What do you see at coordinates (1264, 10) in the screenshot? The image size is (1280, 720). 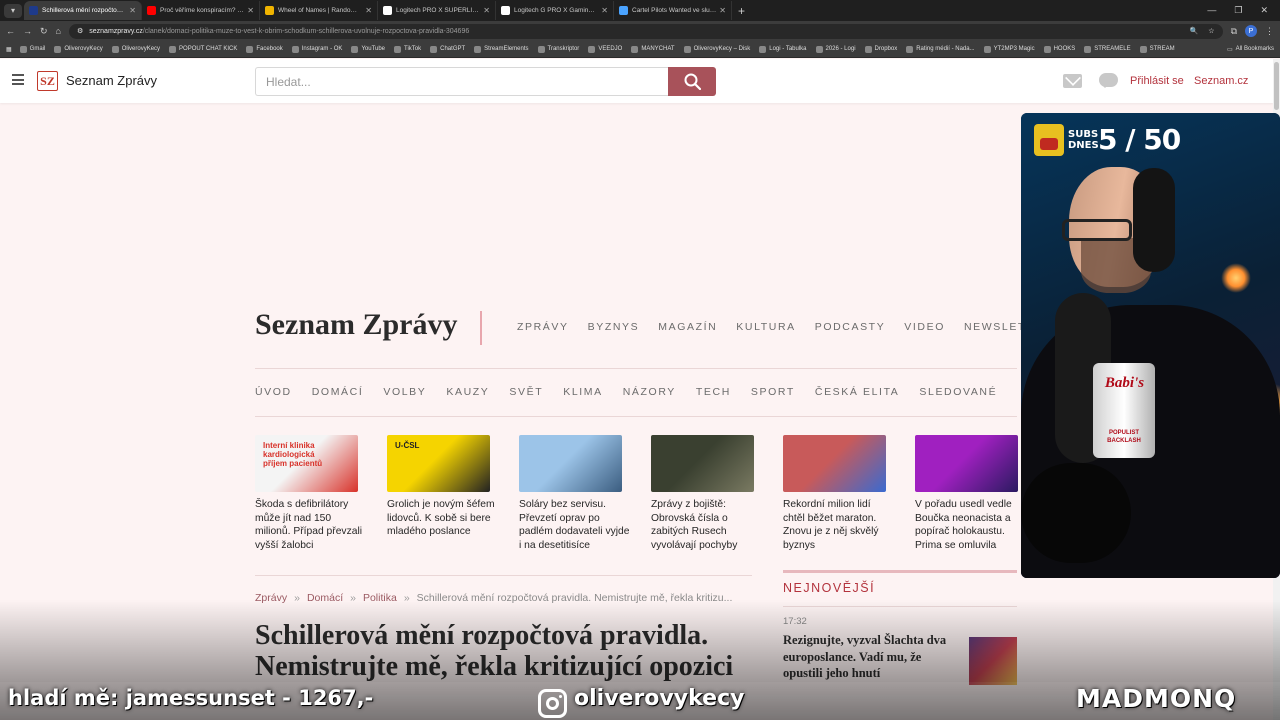 I see `close-window-icon: ✕` at bounding box center [1264, 10].